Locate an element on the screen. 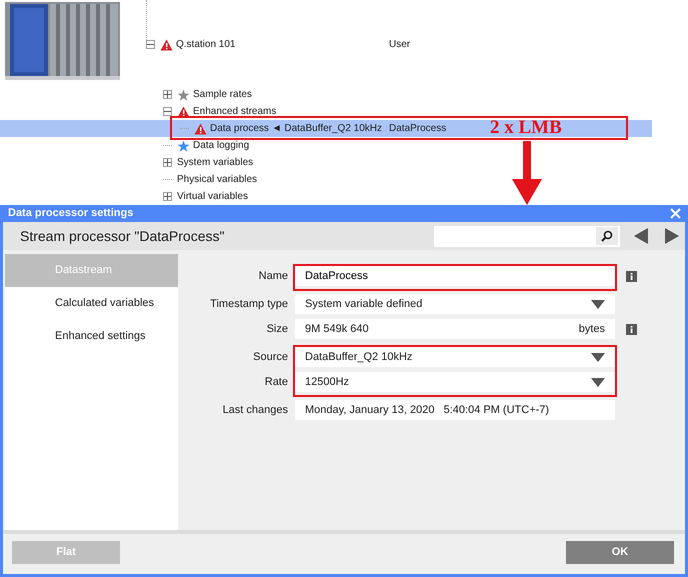  row-highlight: Data process ◄ DataBuffer_Q2 10kHz DataProcess 2 x LMB is located at coordinates (326, 128).